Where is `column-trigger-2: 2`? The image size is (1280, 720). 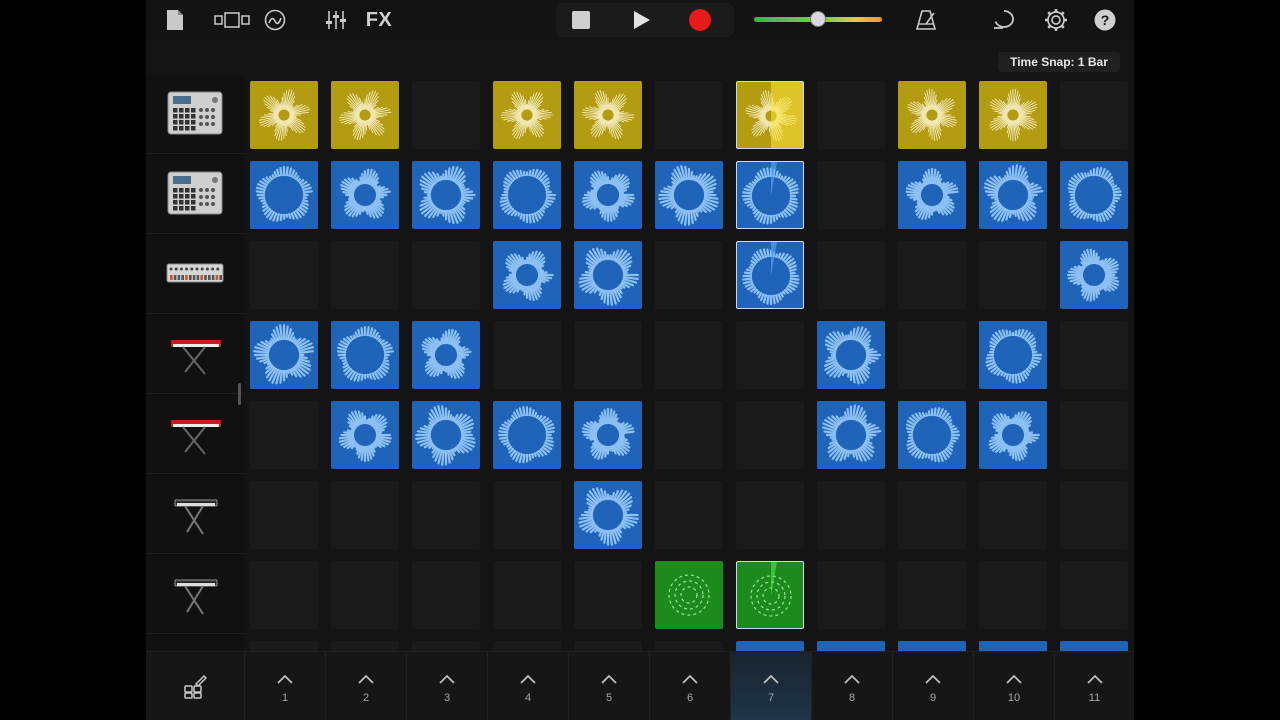
column-trigger-2: 2 is located at coordinates (365, 686).